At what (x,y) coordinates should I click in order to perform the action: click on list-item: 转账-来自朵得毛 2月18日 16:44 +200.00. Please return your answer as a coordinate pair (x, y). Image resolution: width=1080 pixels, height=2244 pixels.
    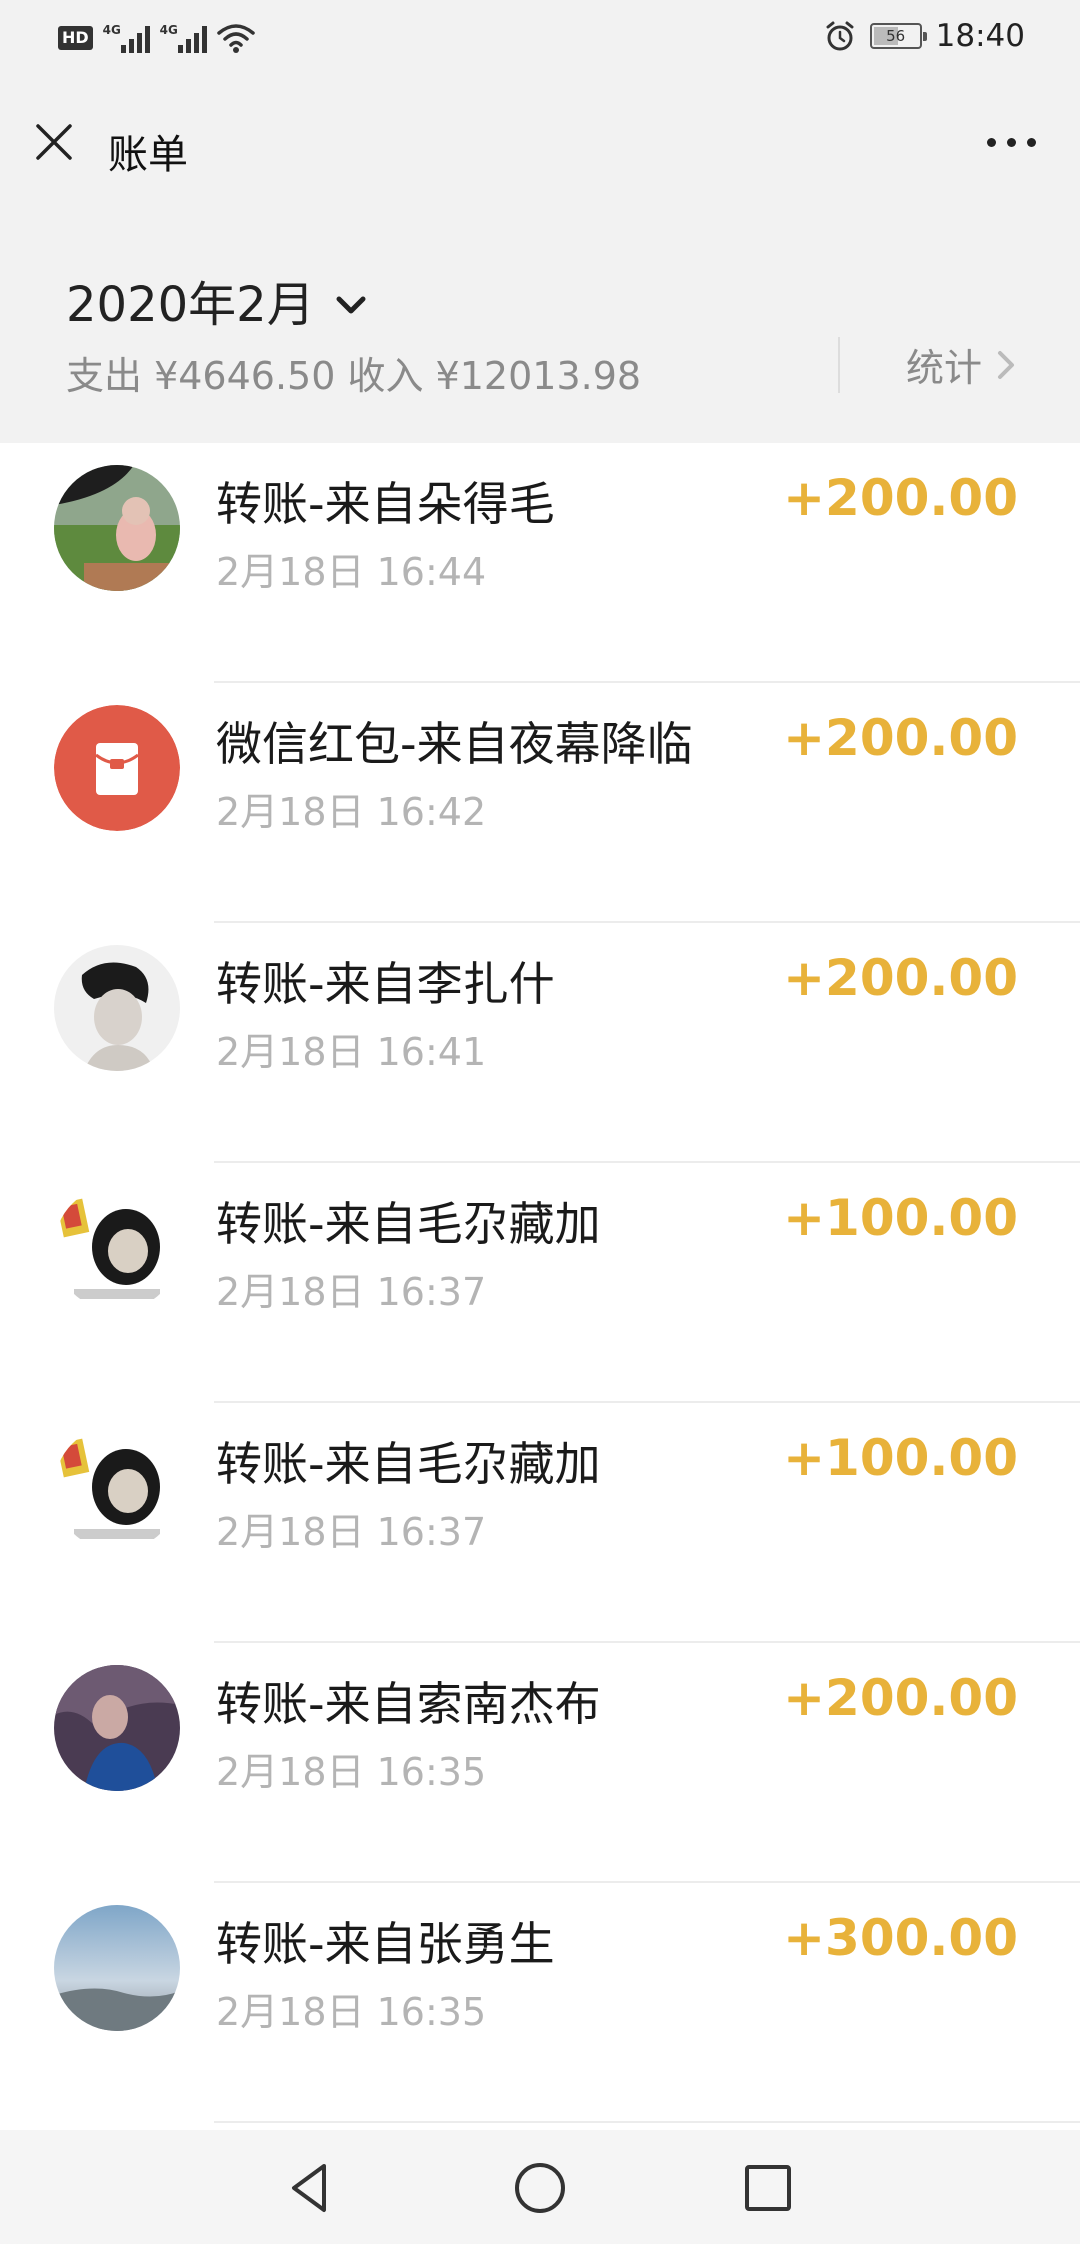
    Looking at the image, I should click on (540, 563).